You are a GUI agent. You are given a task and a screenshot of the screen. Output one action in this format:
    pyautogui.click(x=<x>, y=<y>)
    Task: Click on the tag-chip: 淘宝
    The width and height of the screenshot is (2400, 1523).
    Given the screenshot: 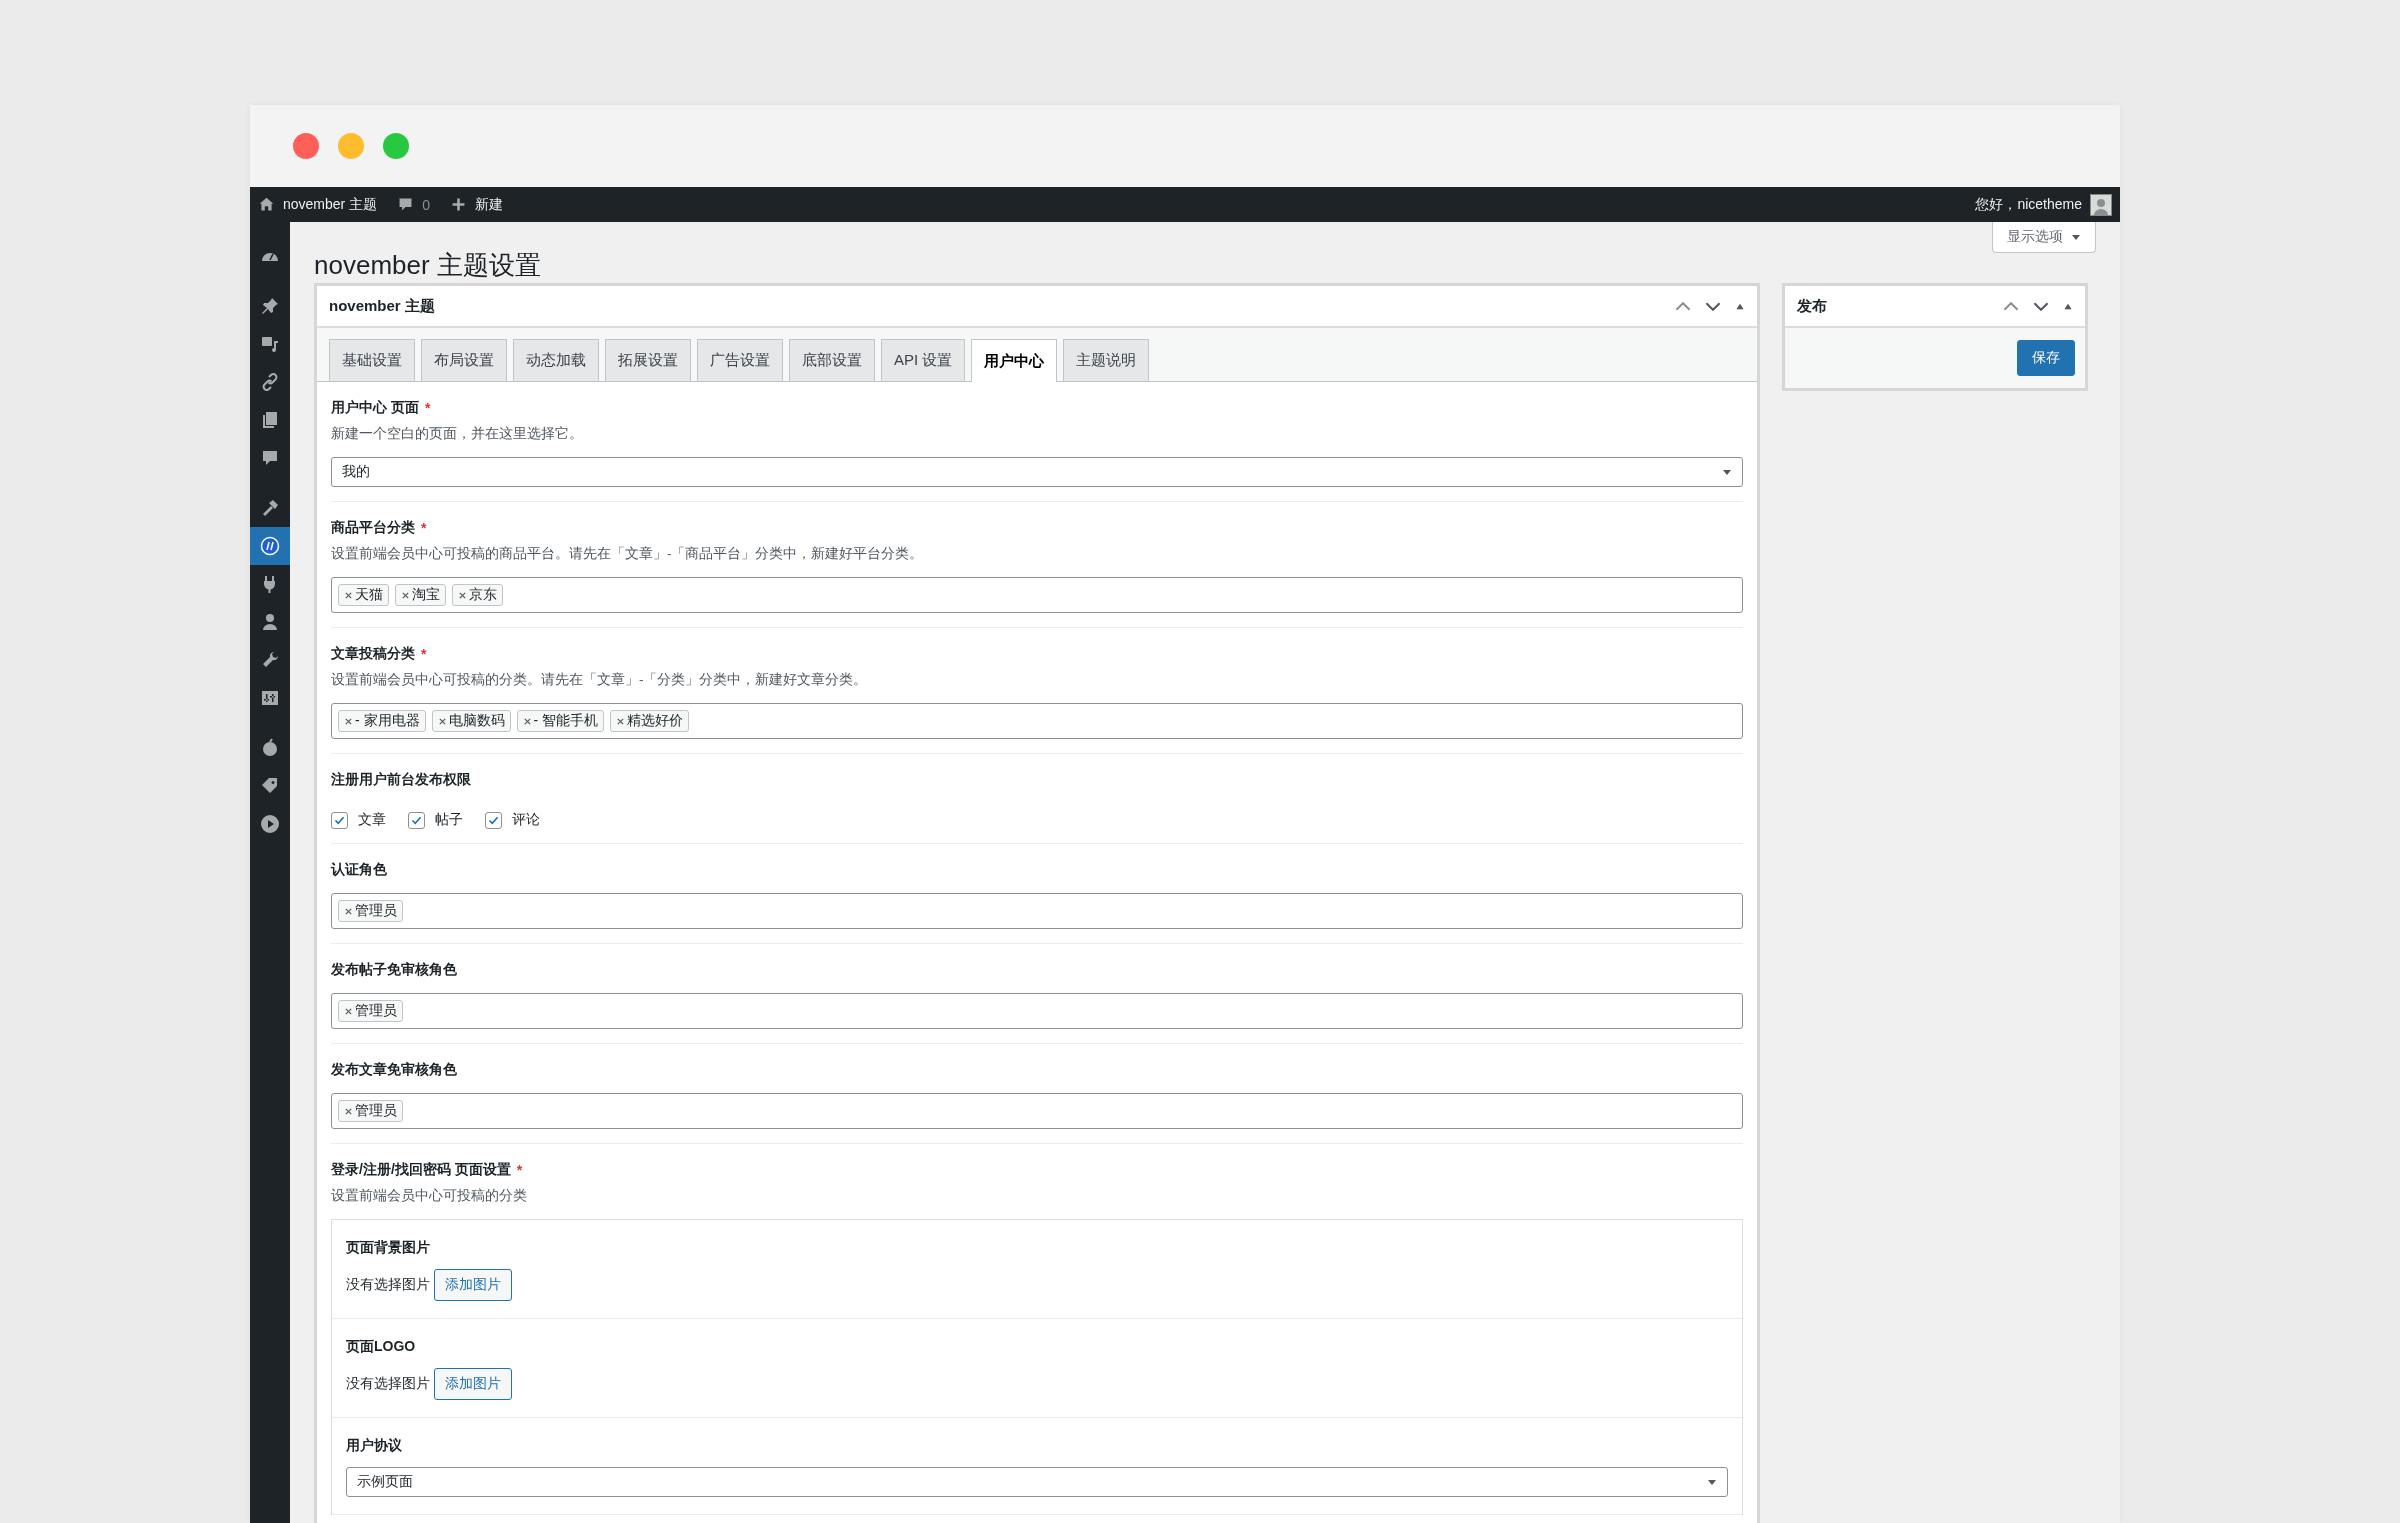 What is the action you would take?
    pyautogui.click(x=420, y=595)
    